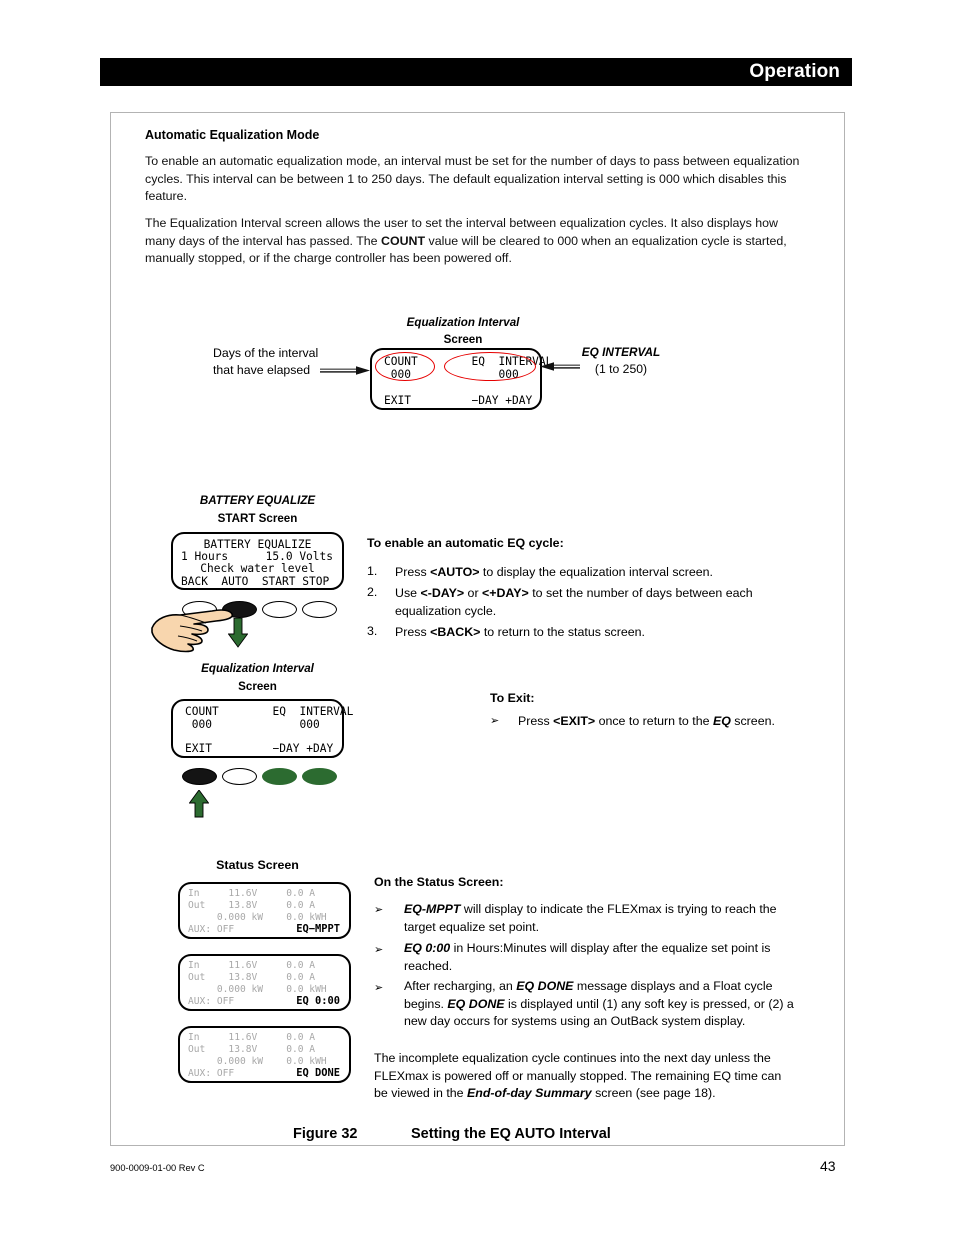 Image resolution: width=954 pixels, height=1235 pixels. Describe the element at coordinates (828, 1166) in the screenshot. I see `footer-page-number: 43` at that location.